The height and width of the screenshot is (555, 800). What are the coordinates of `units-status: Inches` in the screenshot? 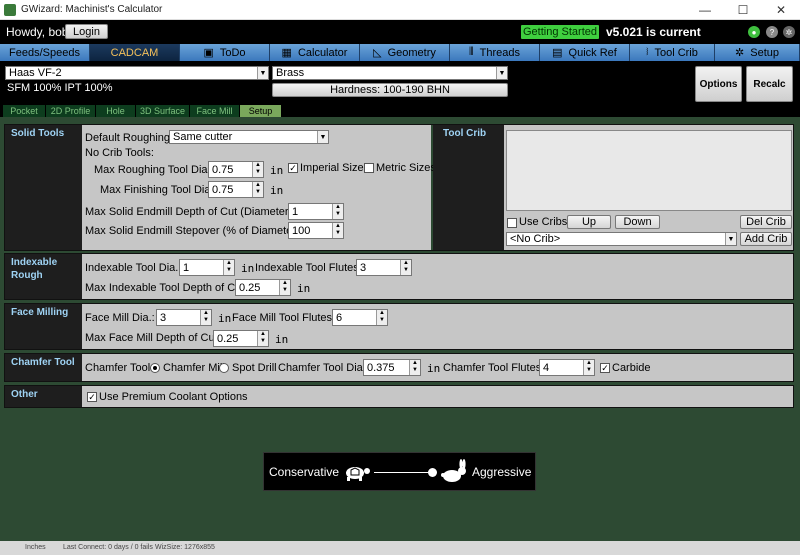 It's located at (35, 547).